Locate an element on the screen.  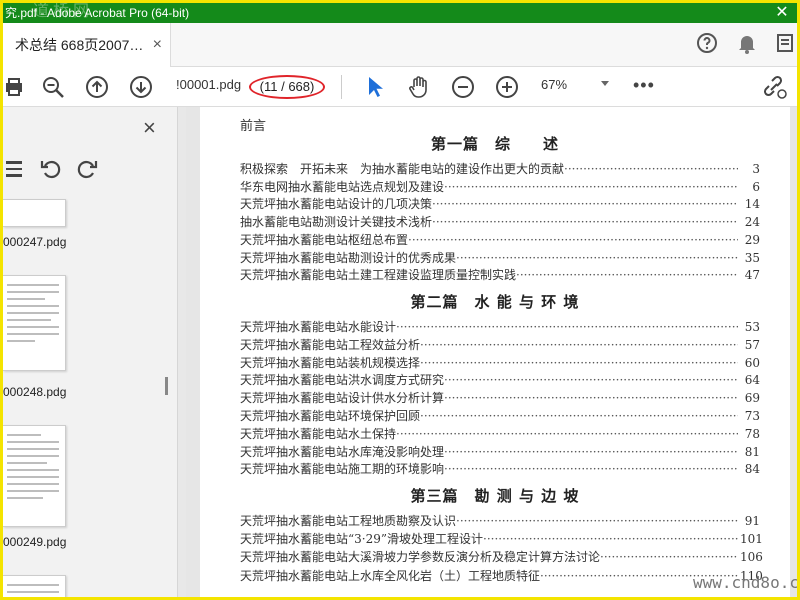
toc-entry-title: 抽水蓄能电站勘测设计关键技术浅析 is located at coordinates (336, 222).